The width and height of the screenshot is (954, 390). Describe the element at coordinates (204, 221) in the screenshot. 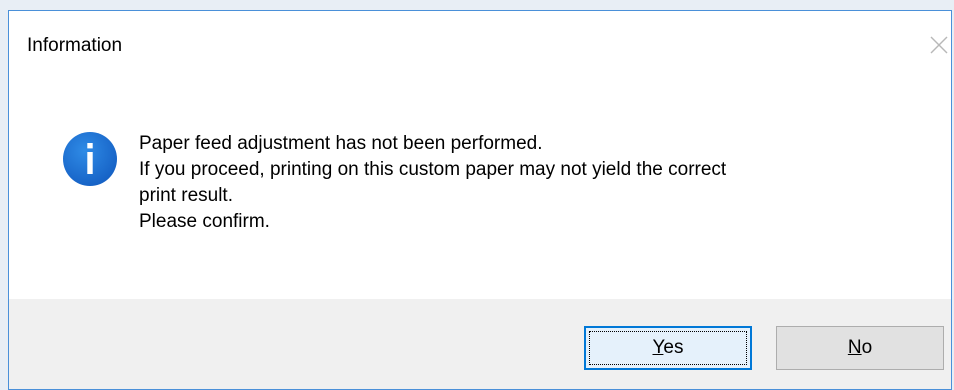

I see `message-line: Please confirm.` at that location.